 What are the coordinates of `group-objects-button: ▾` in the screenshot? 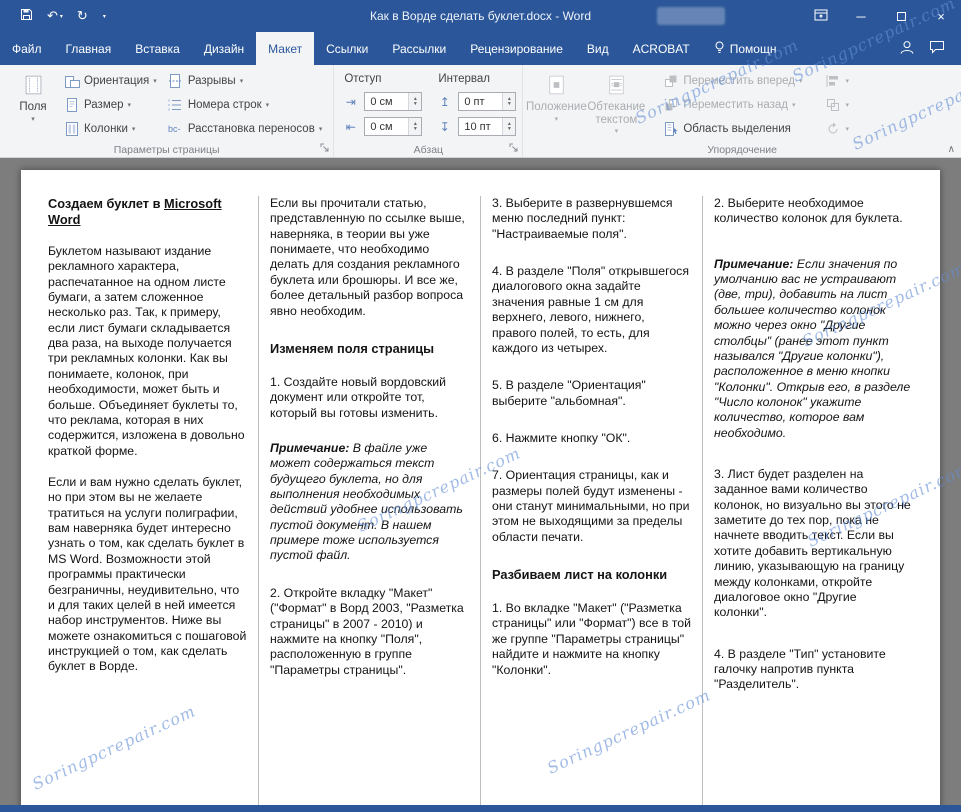 It's located at (836, 105).